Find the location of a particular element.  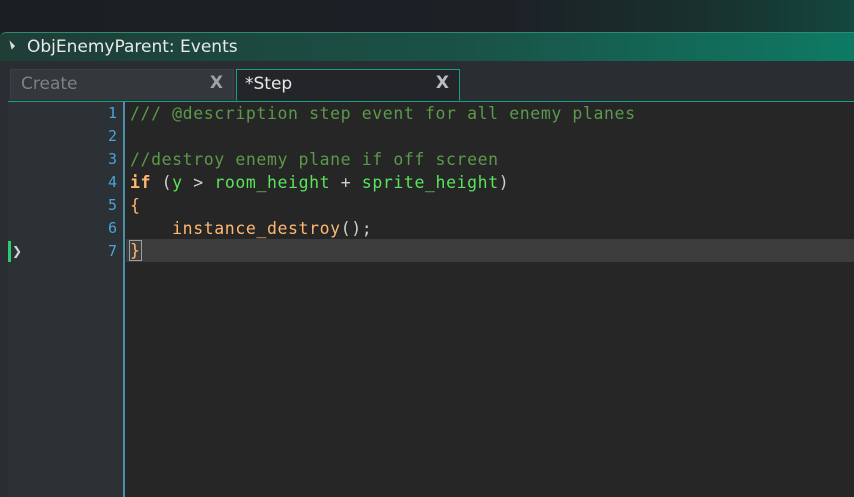

tab-step-close-icon: X is located at coordinates (442, 83).